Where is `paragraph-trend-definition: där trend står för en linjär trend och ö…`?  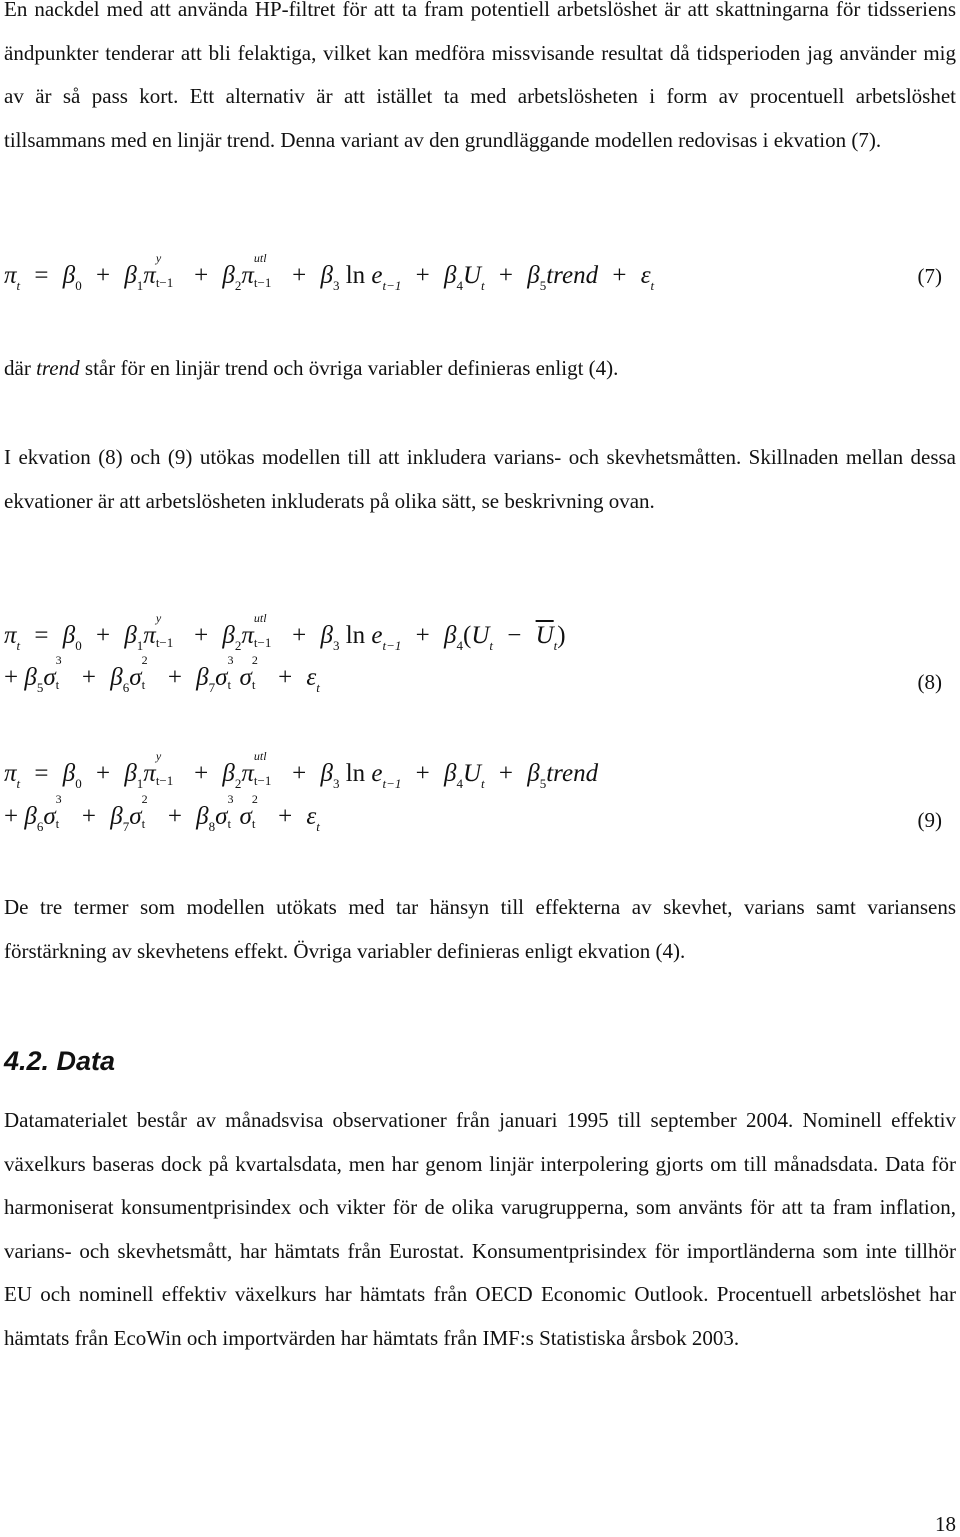
paragraph-trend-definition: där trend står för en linjär trend och ö… is located at coordinates (311, 368).